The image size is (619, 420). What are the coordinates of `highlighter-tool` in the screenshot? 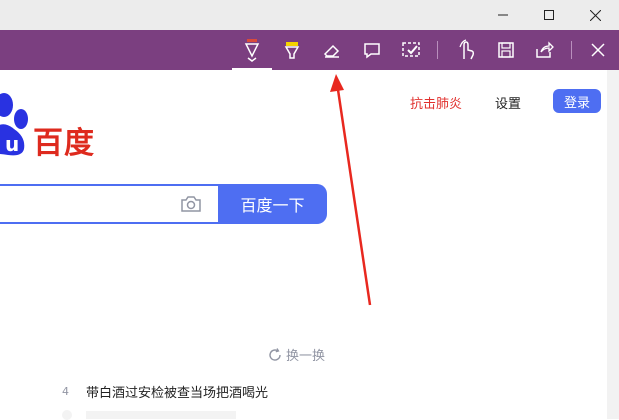 It's located at (292, 50).